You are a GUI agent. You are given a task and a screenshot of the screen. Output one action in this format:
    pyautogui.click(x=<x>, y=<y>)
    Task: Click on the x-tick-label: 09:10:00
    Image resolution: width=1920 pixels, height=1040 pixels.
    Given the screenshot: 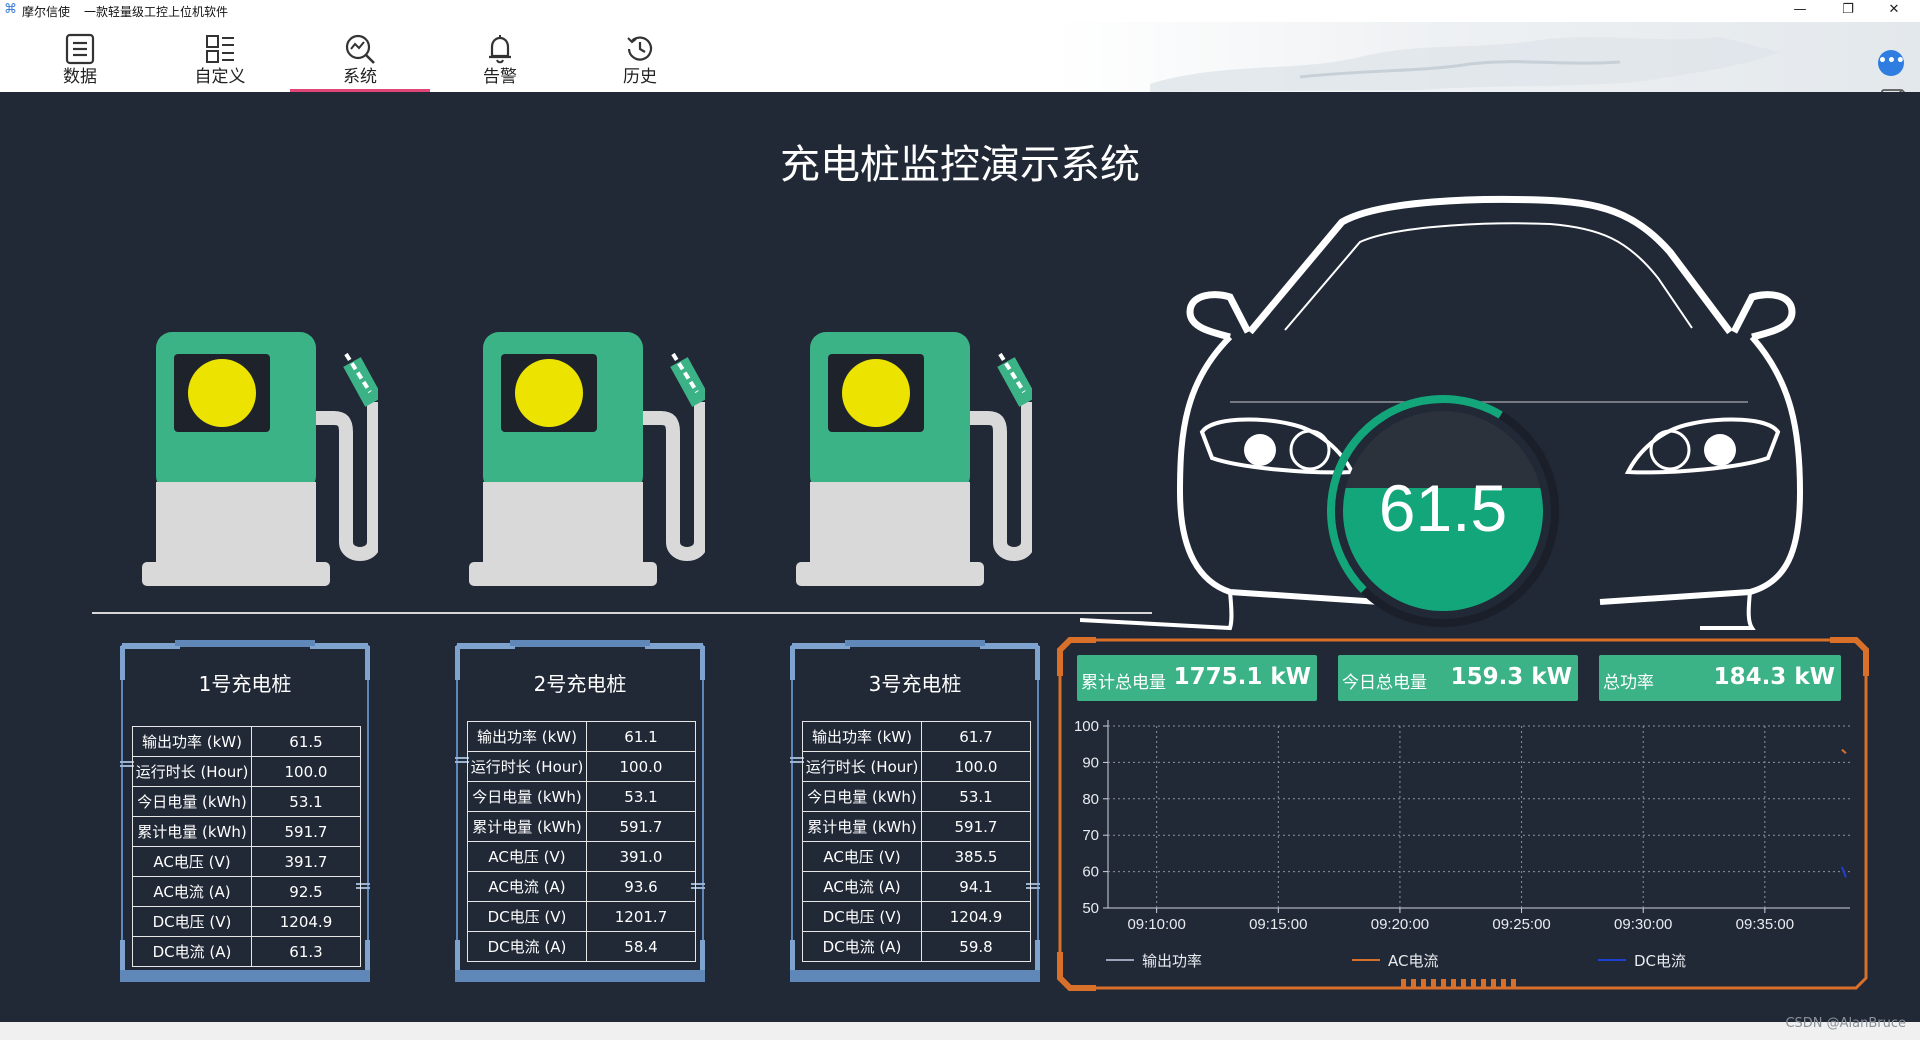 What is the action you would take?
    pyautogui.click(x=1156, y=924)
    